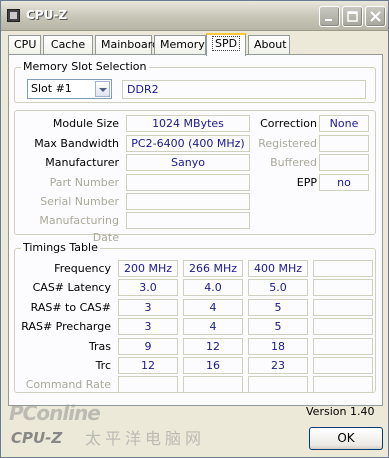 The width and height of the screenshot is (389, 458). What do you see at coordinates (188, 182) in the screenshot?
I see `part-number-value` at bounding box center [188, 182].